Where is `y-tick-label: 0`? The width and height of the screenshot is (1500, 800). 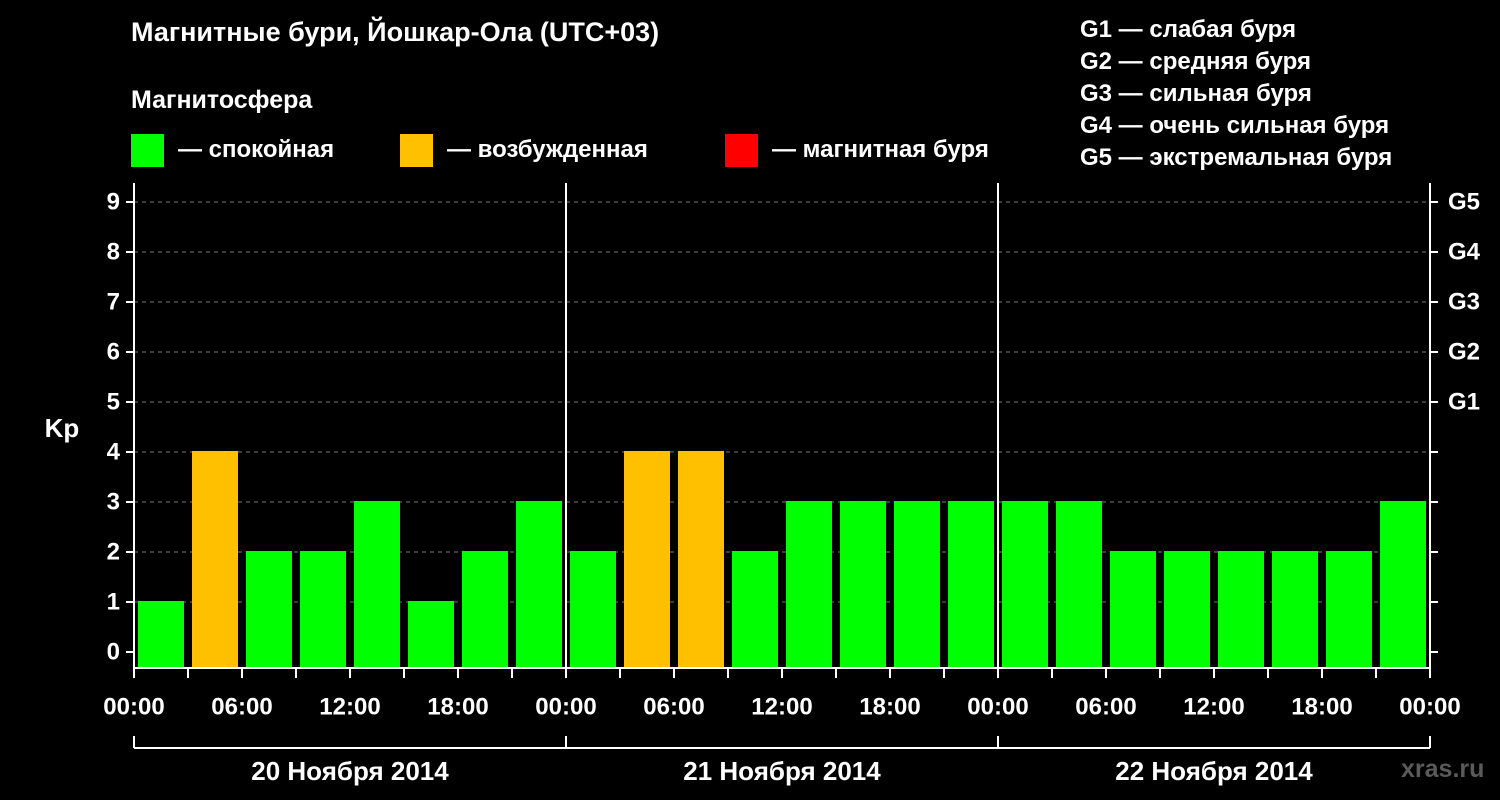
y-tick-label: 0 is located at coordinates (113, 652).